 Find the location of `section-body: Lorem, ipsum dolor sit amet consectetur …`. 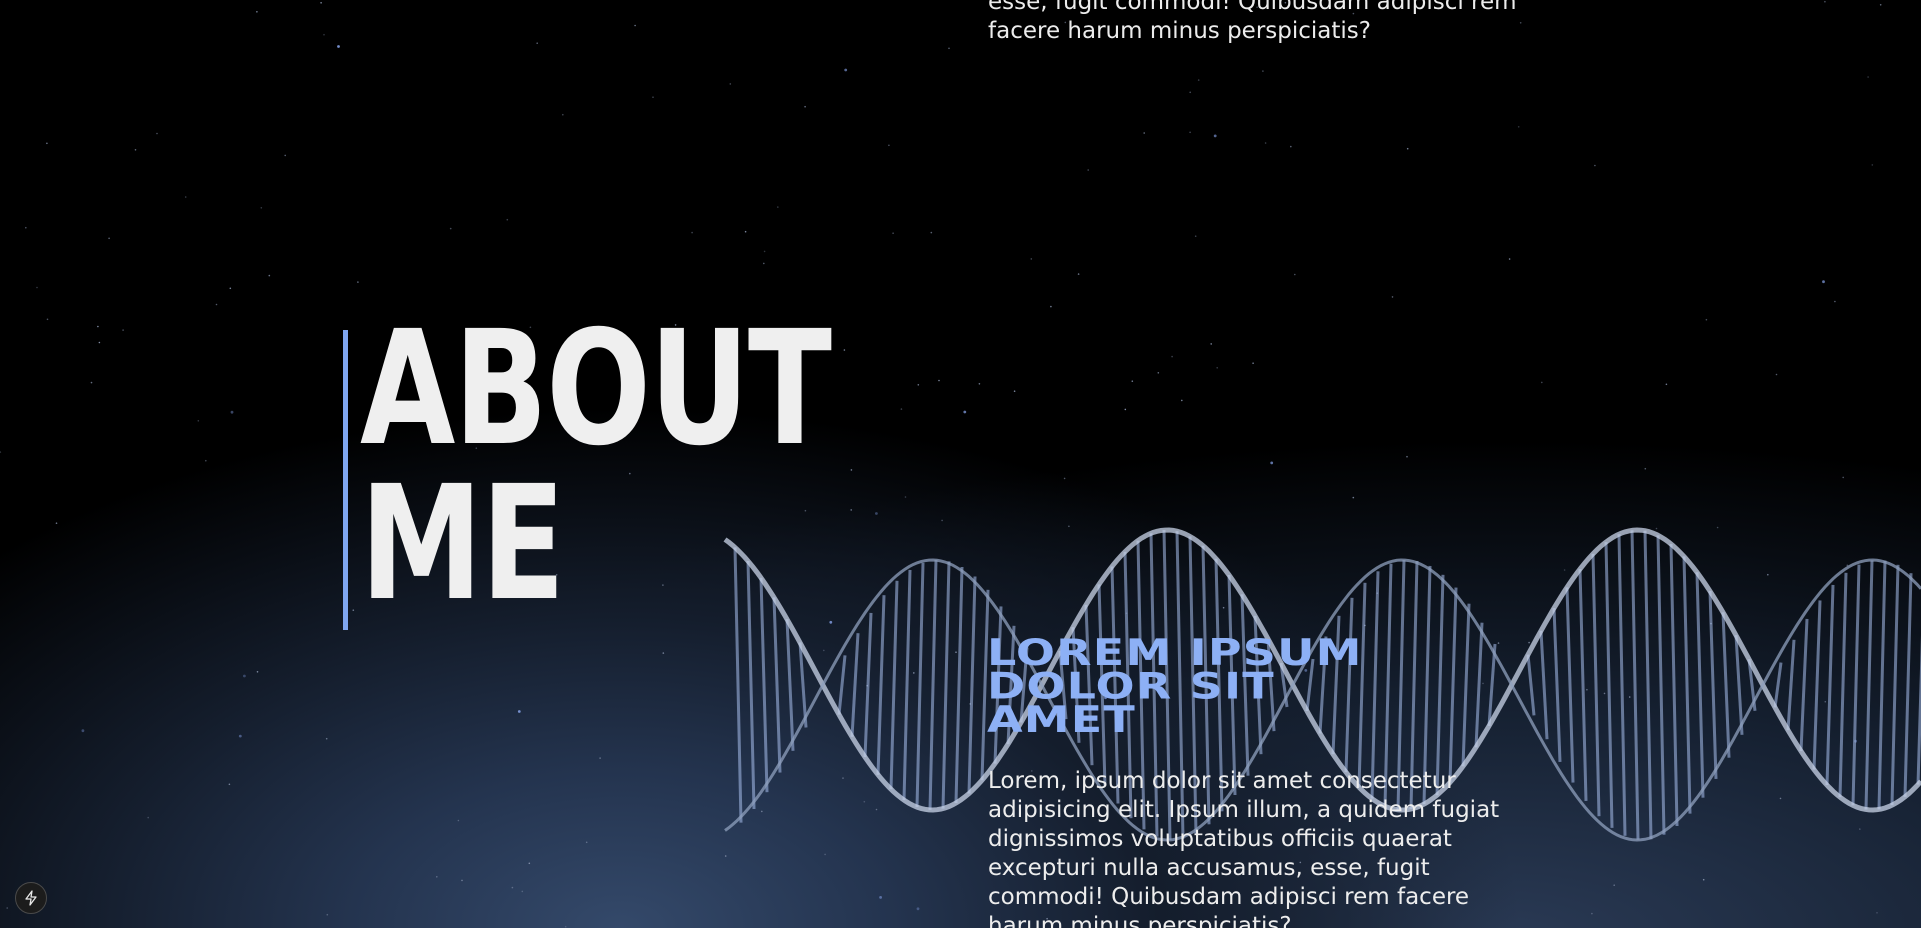

section-body: Lorem, ipsum dolor sit amet consectetur … is located at coordinates (1244, 848).